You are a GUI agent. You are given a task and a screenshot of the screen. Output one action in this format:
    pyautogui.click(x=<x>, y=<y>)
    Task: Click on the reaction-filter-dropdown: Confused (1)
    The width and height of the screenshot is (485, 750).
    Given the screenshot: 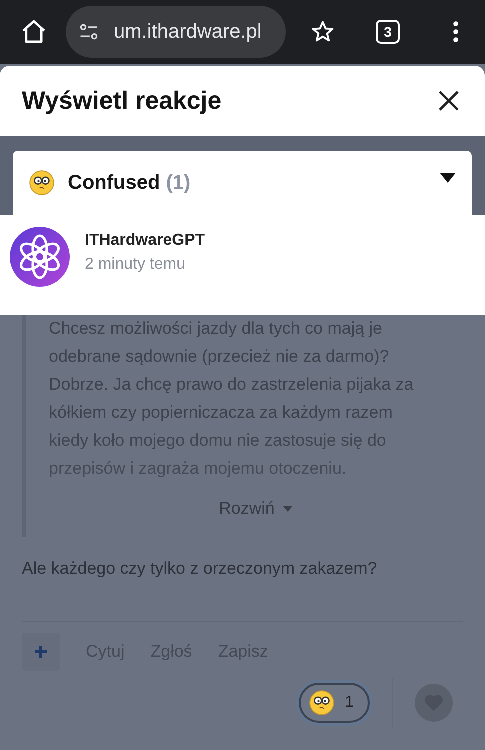 What is the action you would take?
    pyautogui.click(x=242, y=183)
    